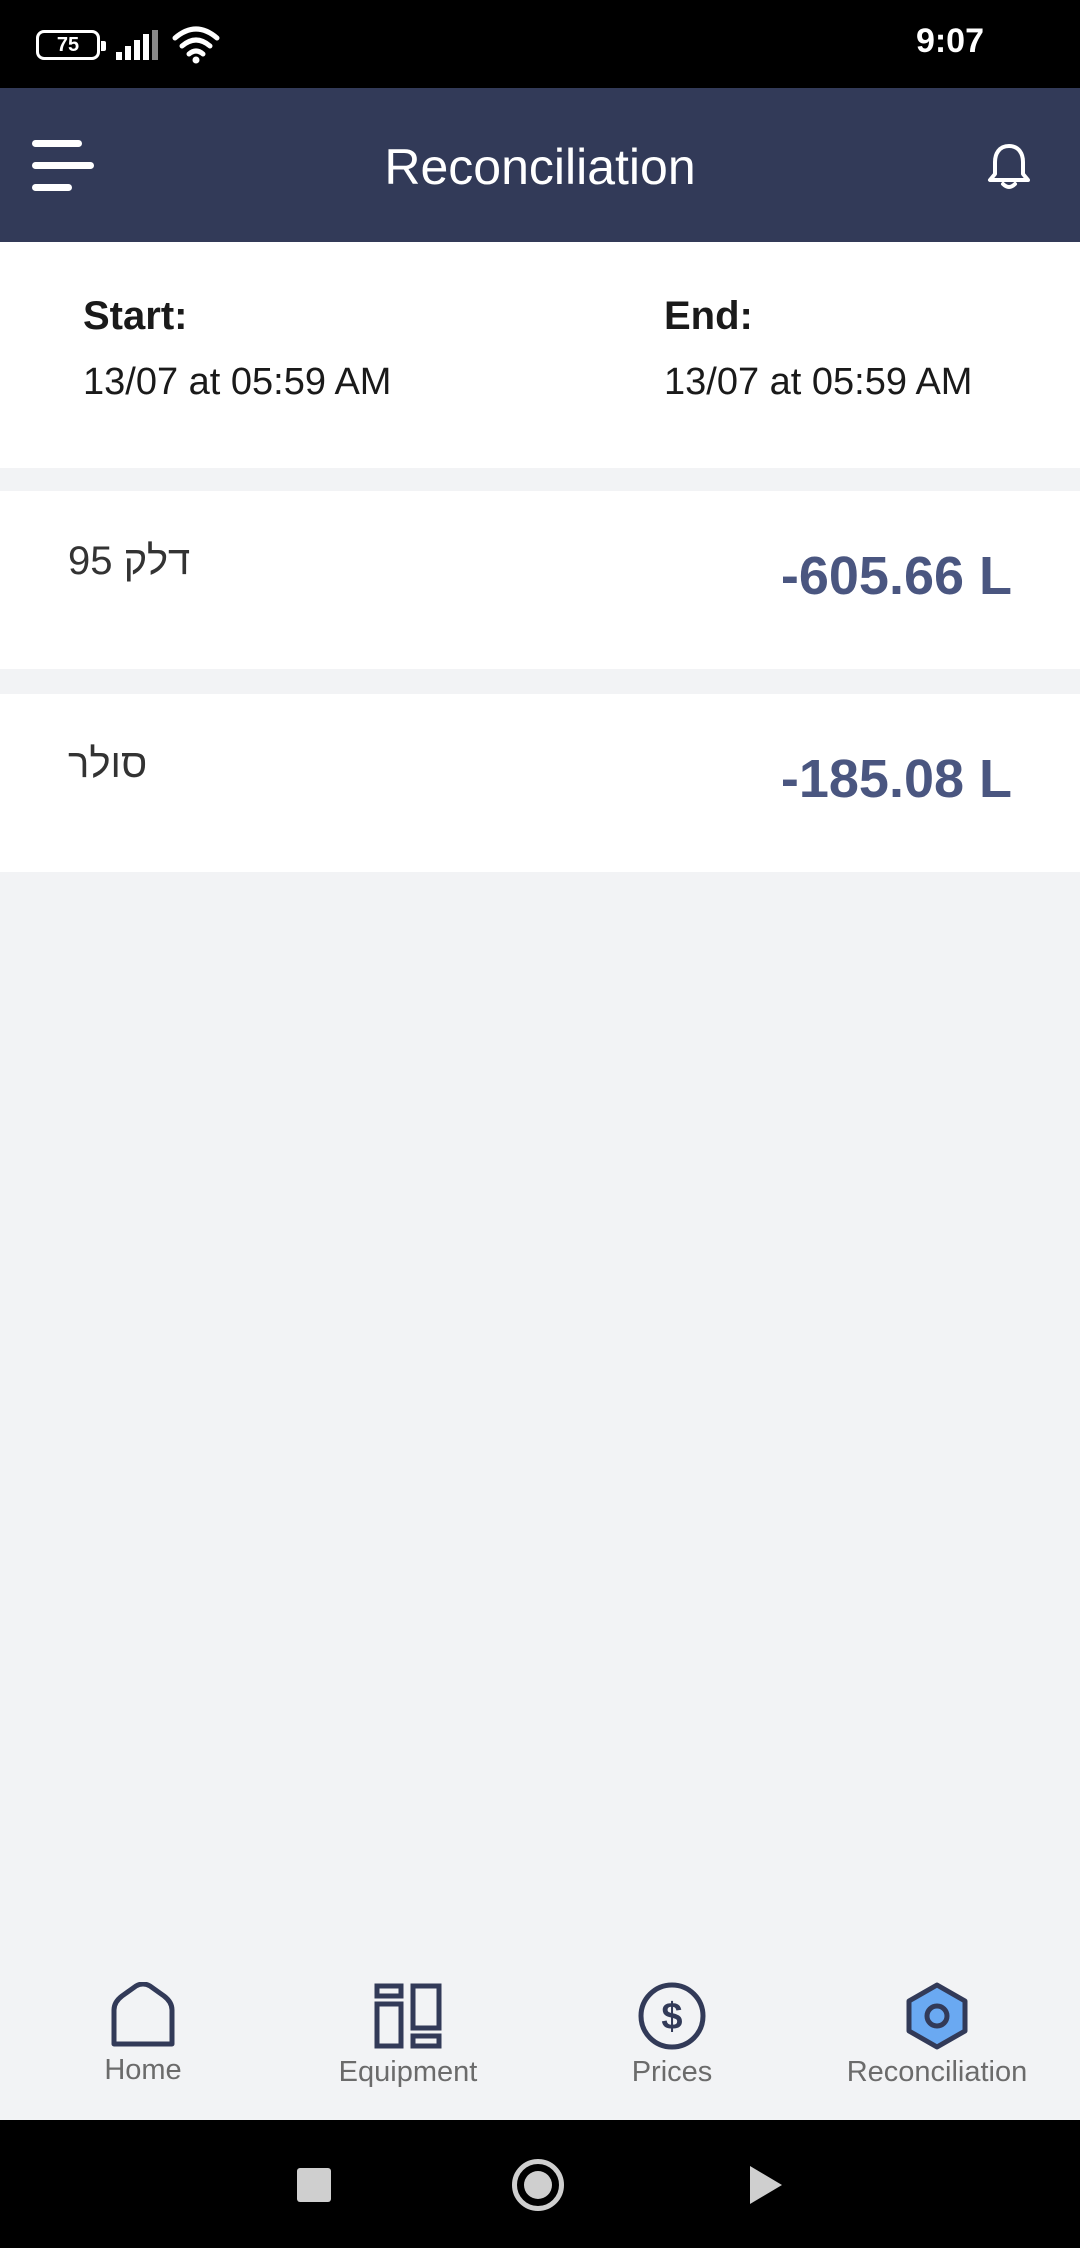  I want to click on home-icon, so click(143, 2014).